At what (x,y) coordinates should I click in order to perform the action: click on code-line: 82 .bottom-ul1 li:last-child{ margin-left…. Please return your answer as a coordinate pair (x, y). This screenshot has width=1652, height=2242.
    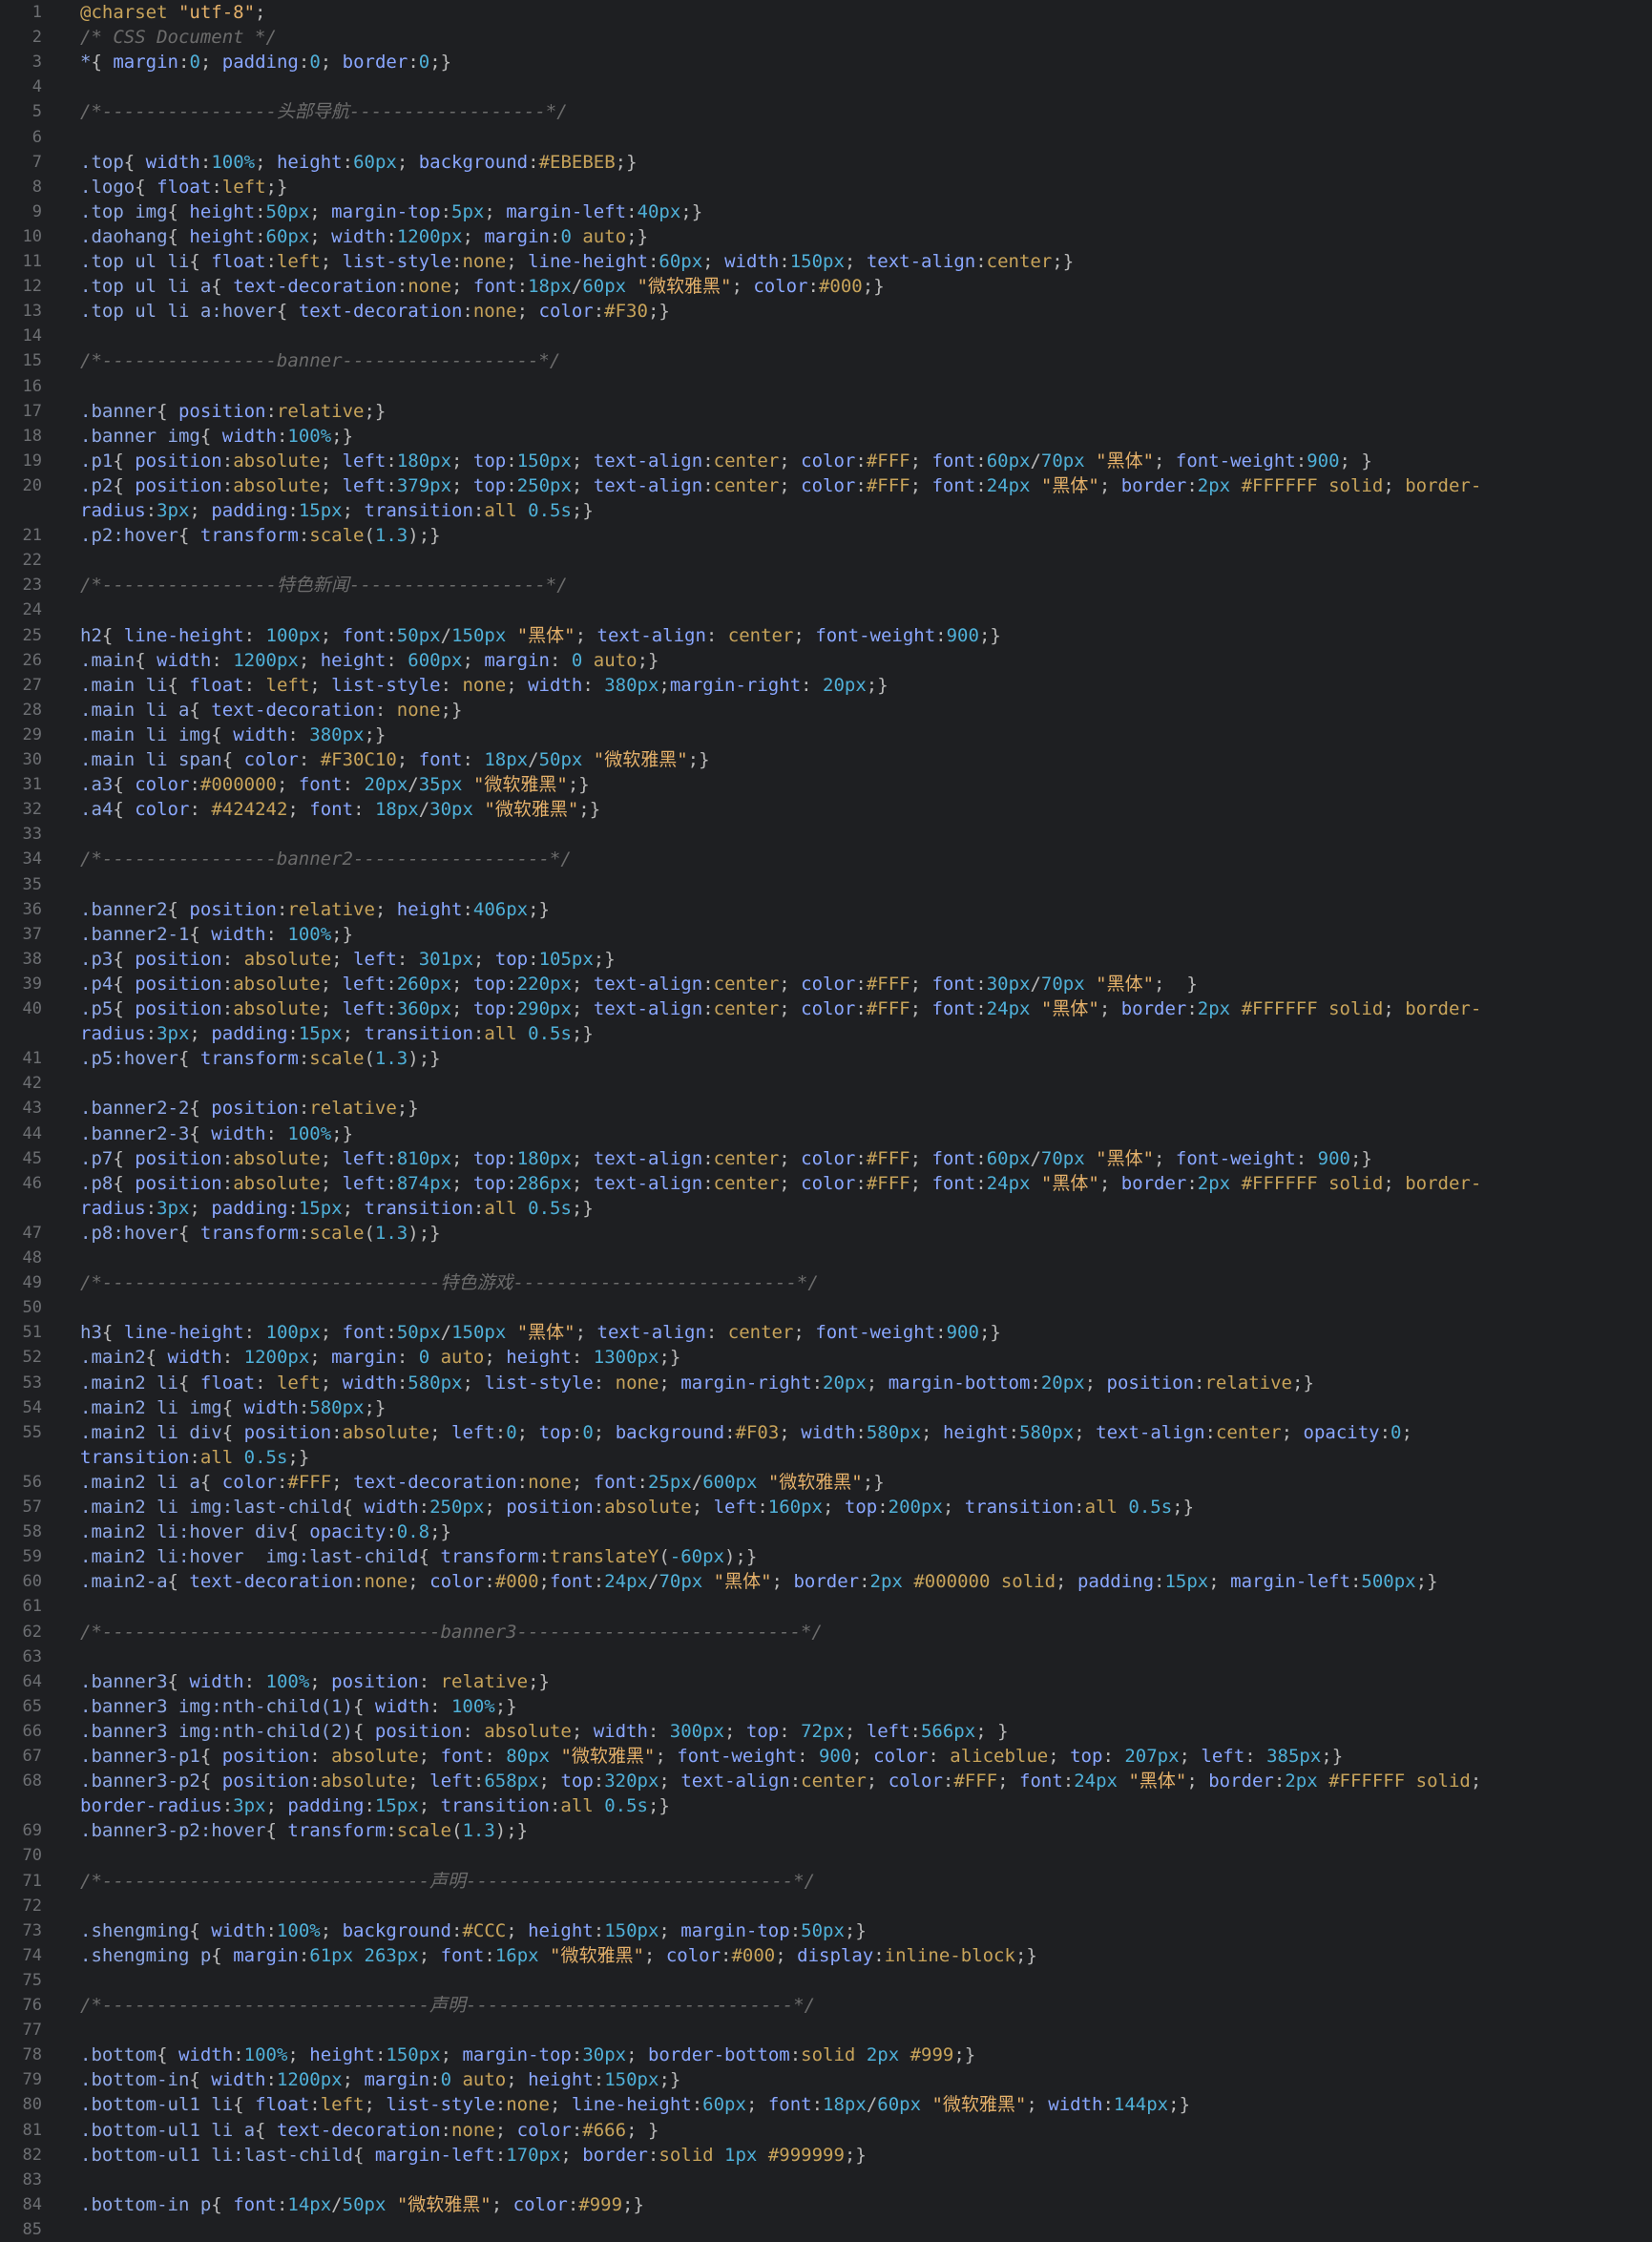
    Looking at the image, I should click on (826, 2155).